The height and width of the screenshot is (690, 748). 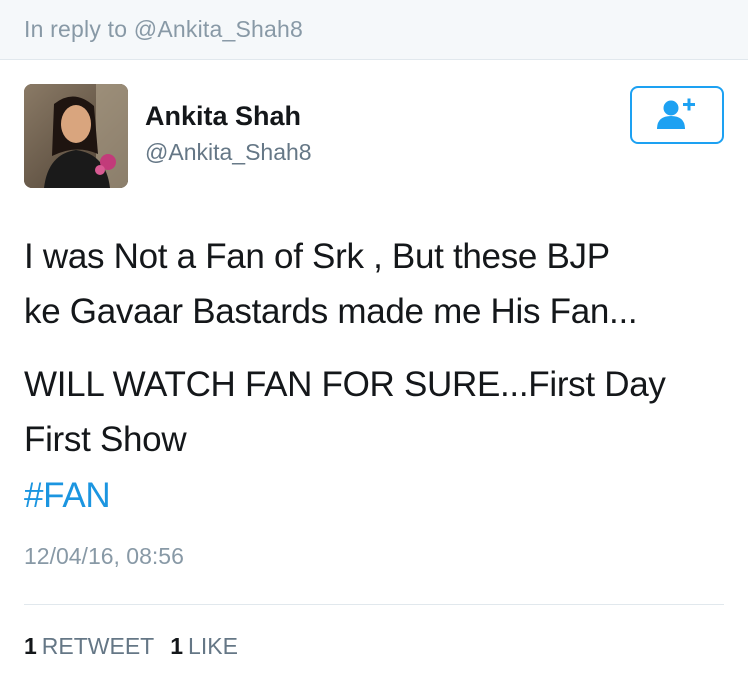 I want to click on avatar-image, so click(x=76, y=136).